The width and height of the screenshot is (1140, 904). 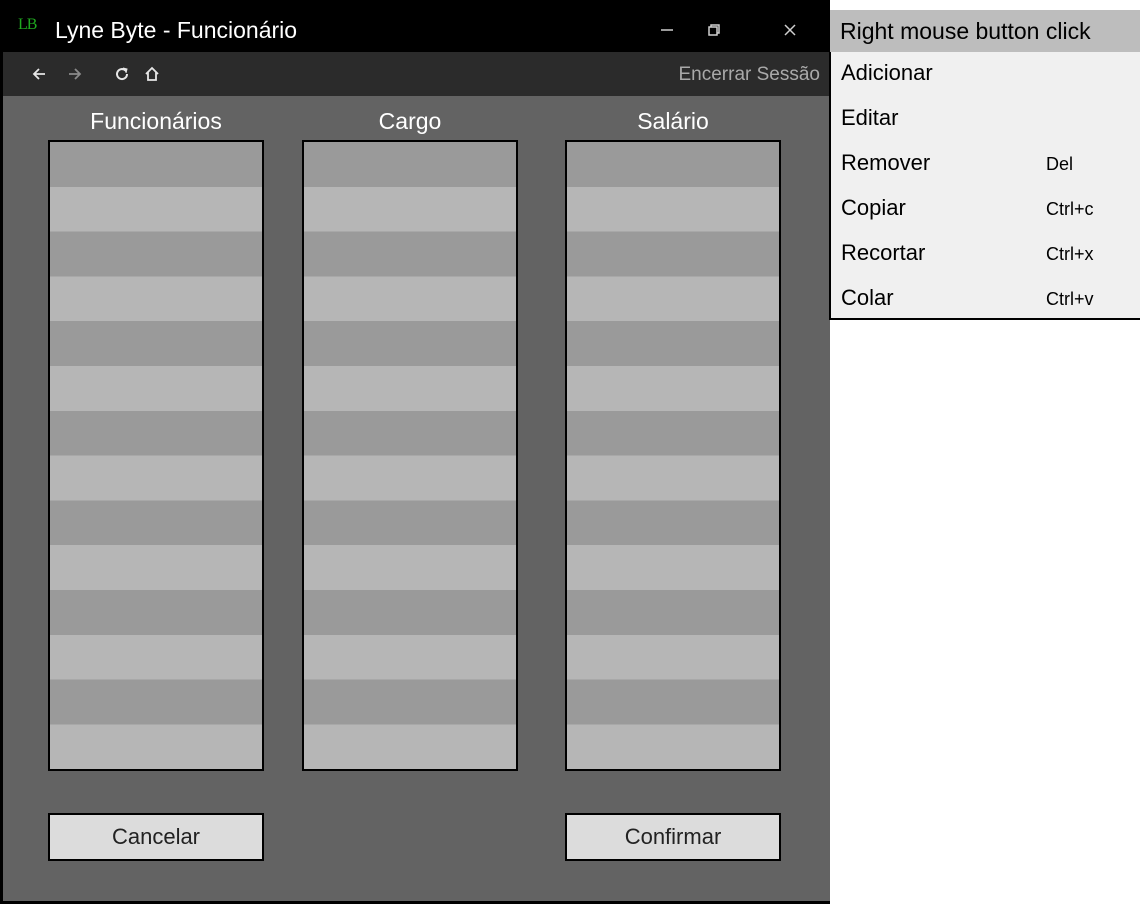 What do you see at coordinates (152, 74) in the screenshot?
I see `home-icon` at bounding box center [152, 74].